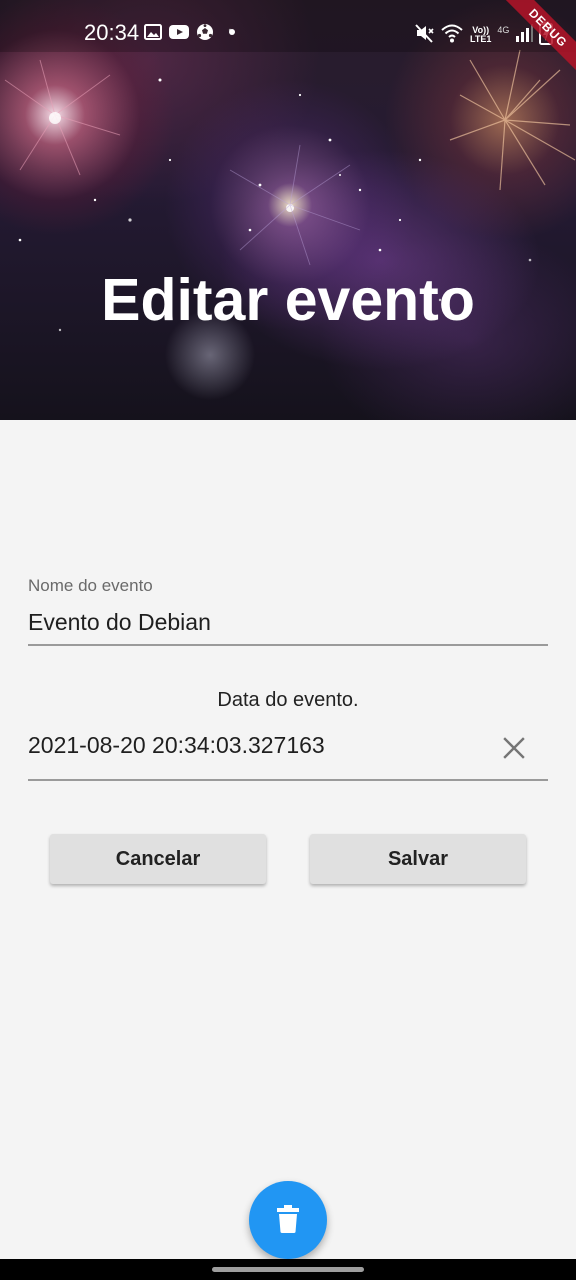 This screenshot has width=576, height=1280. Describe the element at coordinates (481, 39) in the screenshot. I see `lte-label: LTE1` at that location.